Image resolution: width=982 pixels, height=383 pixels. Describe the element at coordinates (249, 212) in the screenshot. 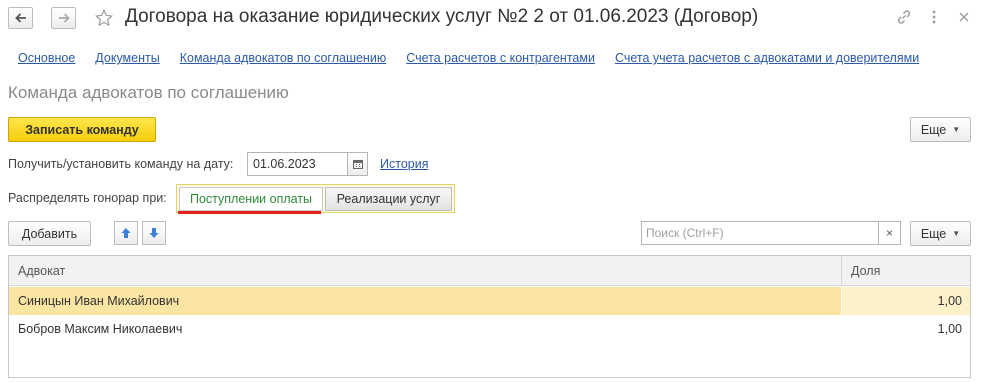

I see `active-toggle-underline` at that location.